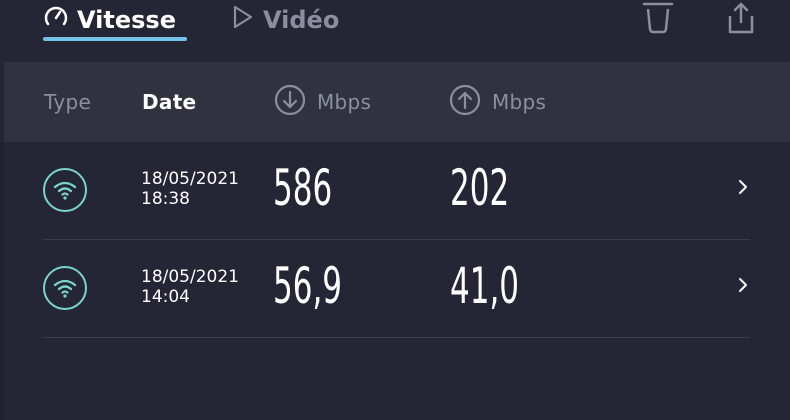  I want to click on test-time: 18:38, so click(165, 199).